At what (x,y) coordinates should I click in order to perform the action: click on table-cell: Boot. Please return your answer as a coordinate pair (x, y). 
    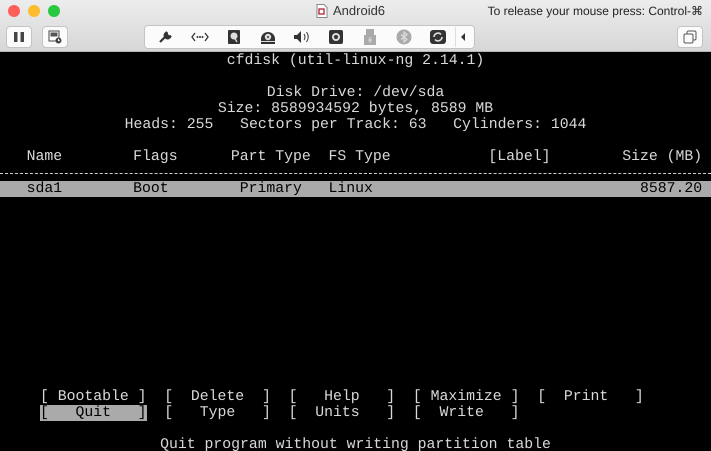
    Looking at the image, I should click on (151, 189).